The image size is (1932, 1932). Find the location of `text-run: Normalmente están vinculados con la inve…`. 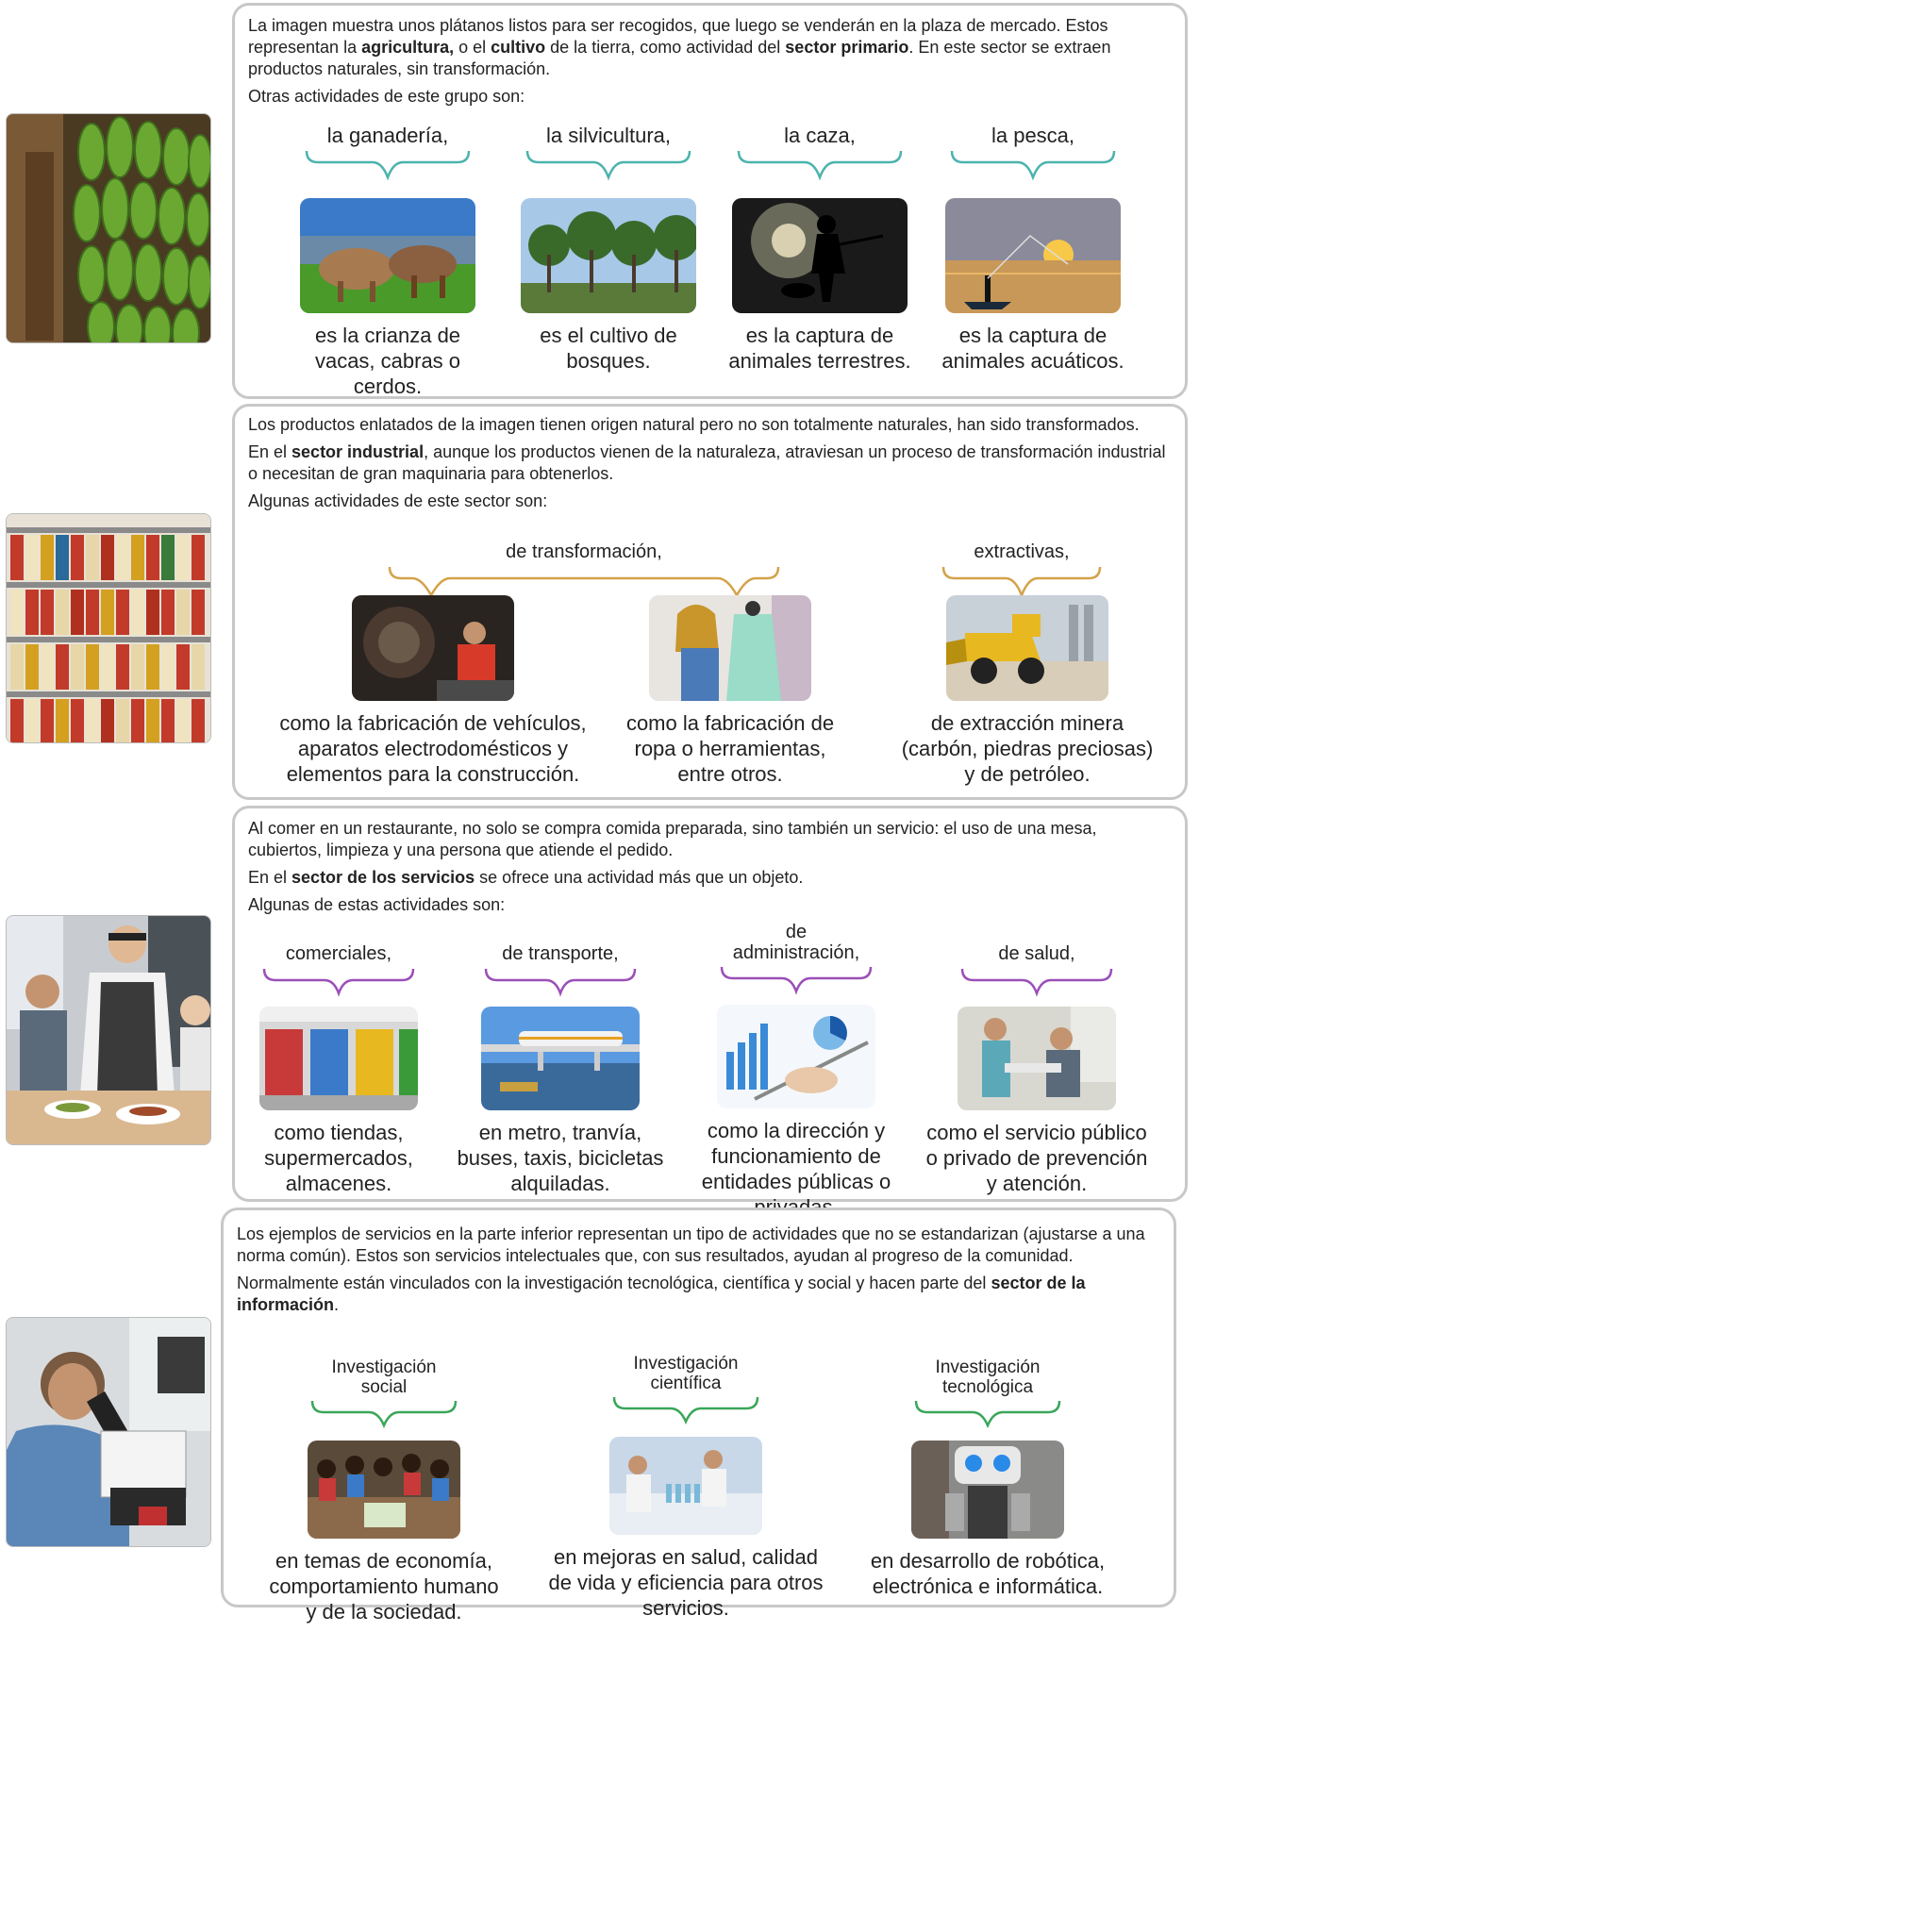

text-run: Normalmente están vinculados con la inve… is located at coordinates (614, 1283).